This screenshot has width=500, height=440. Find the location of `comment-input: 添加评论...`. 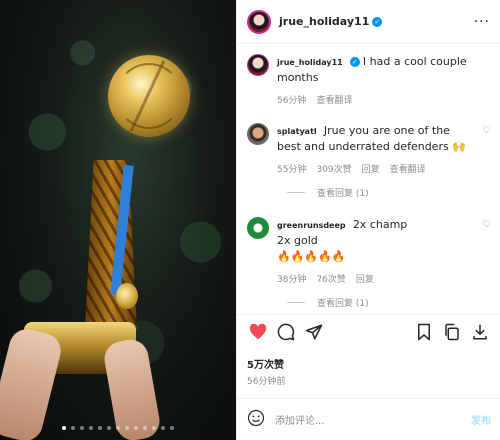

comment-input: 添加评论... is located at coordinates (373, 419).